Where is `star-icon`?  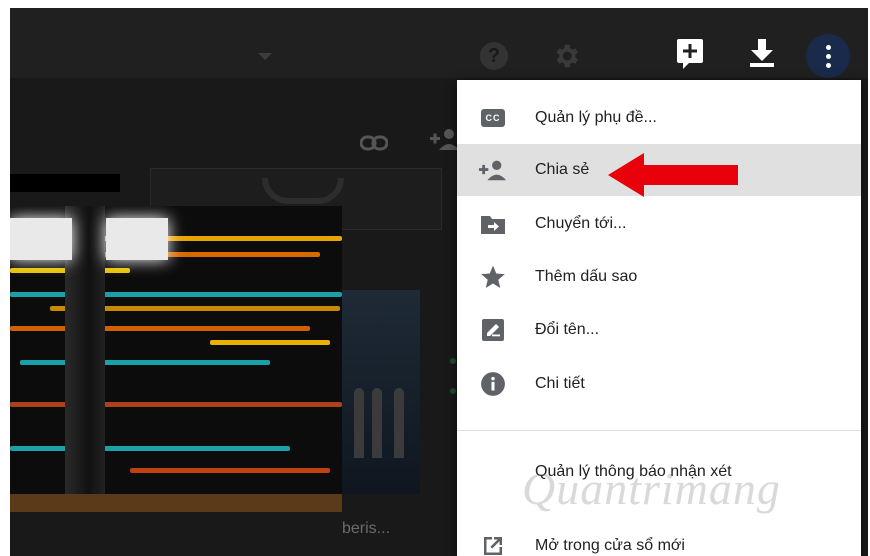 star-icon is located at coordinates (493, 277).